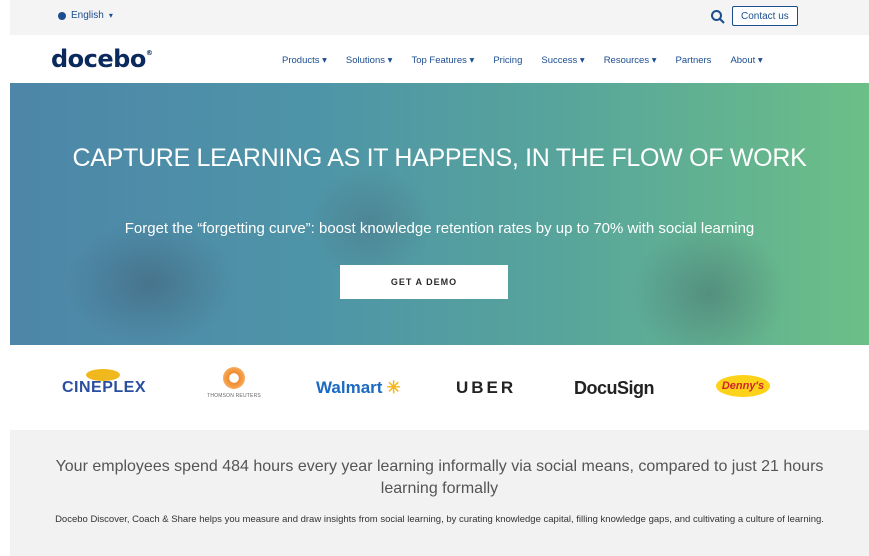 This screenshot has width=869, height=556. I want to click on nav-item-products: Products ▾, so click(304, 60).